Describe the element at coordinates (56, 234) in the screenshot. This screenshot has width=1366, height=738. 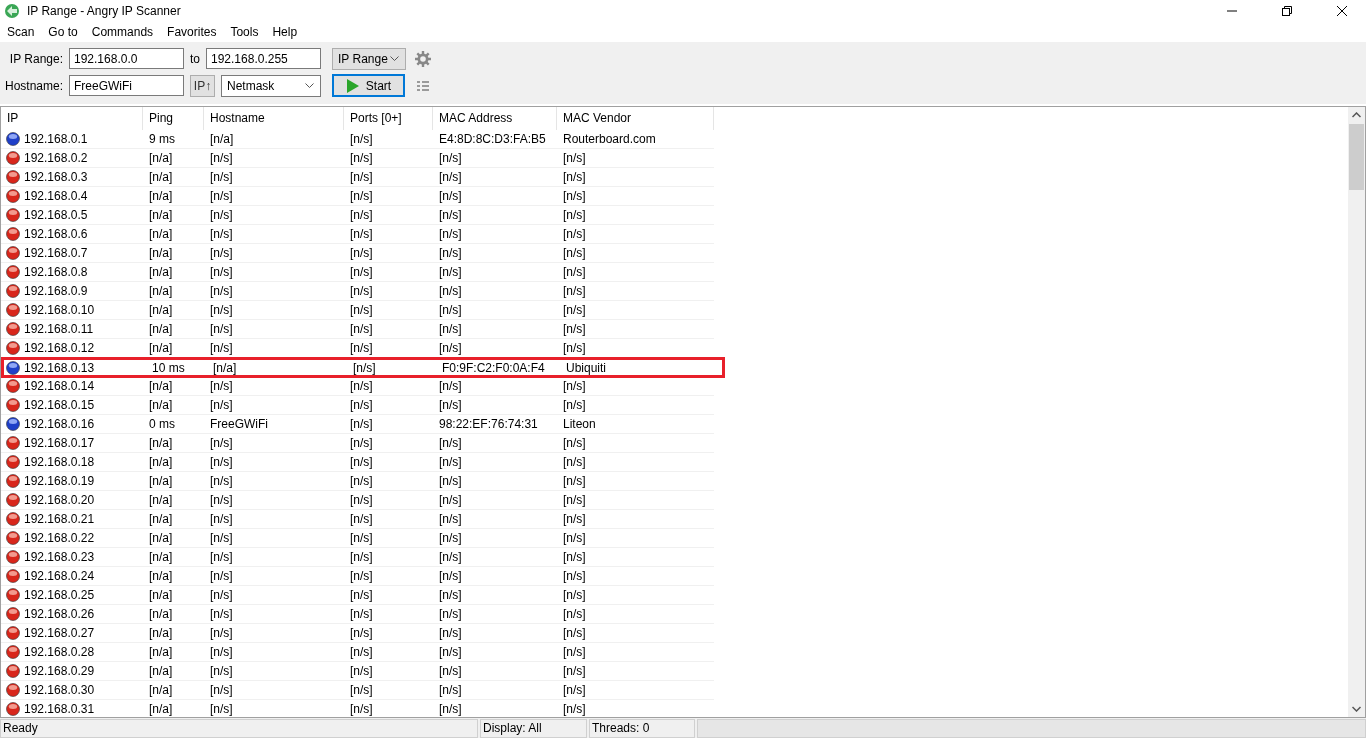
I see `ip-cell: 192.168.0.6` at that location.